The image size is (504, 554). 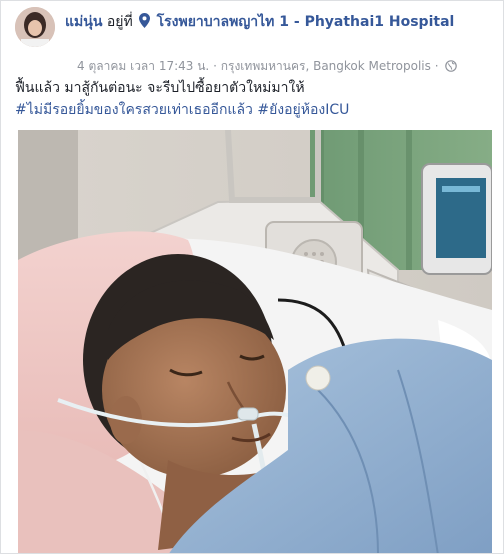 I want to click on post-location: กรุงเทพมหานคร, Bangkok Metropolis, so click(x=326, y=66).